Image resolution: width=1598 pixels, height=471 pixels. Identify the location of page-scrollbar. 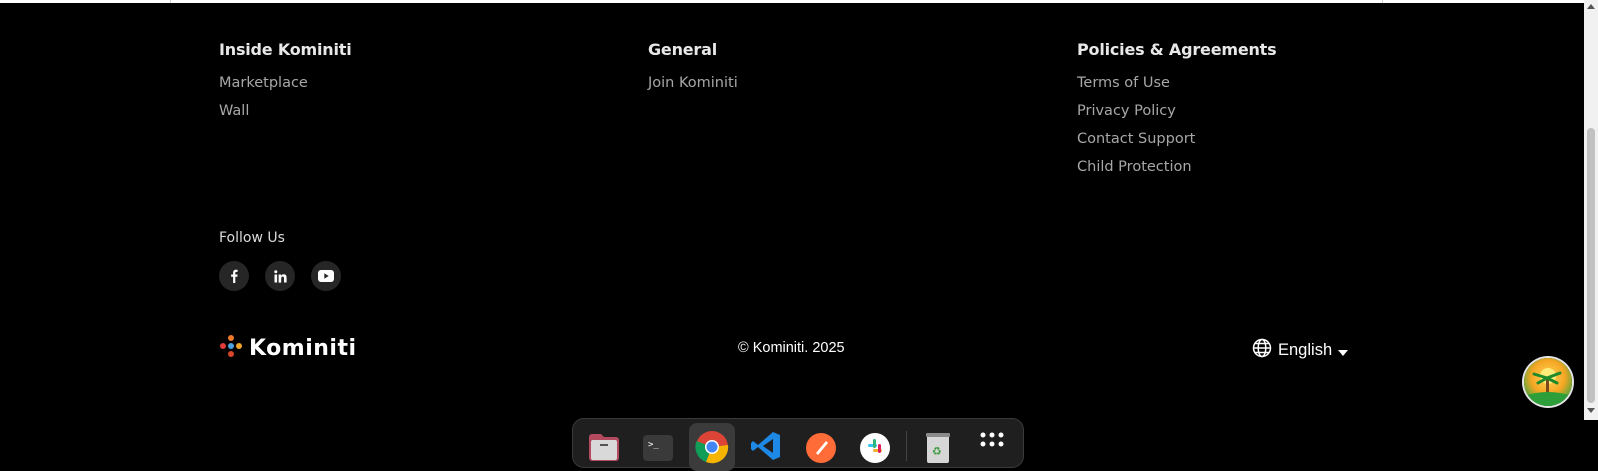
(1591, 210).